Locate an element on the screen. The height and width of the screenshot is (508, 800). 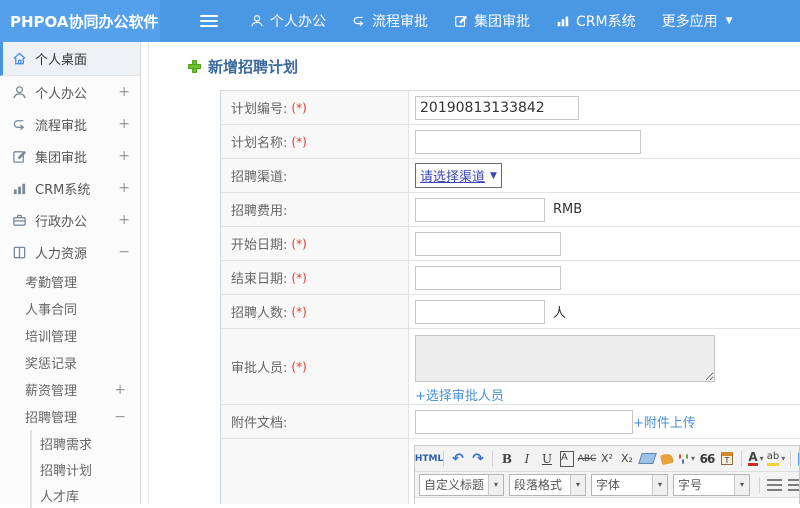
sidebar-item-workflow-approval: 流程审批 + is located at coordinates (70, 124).